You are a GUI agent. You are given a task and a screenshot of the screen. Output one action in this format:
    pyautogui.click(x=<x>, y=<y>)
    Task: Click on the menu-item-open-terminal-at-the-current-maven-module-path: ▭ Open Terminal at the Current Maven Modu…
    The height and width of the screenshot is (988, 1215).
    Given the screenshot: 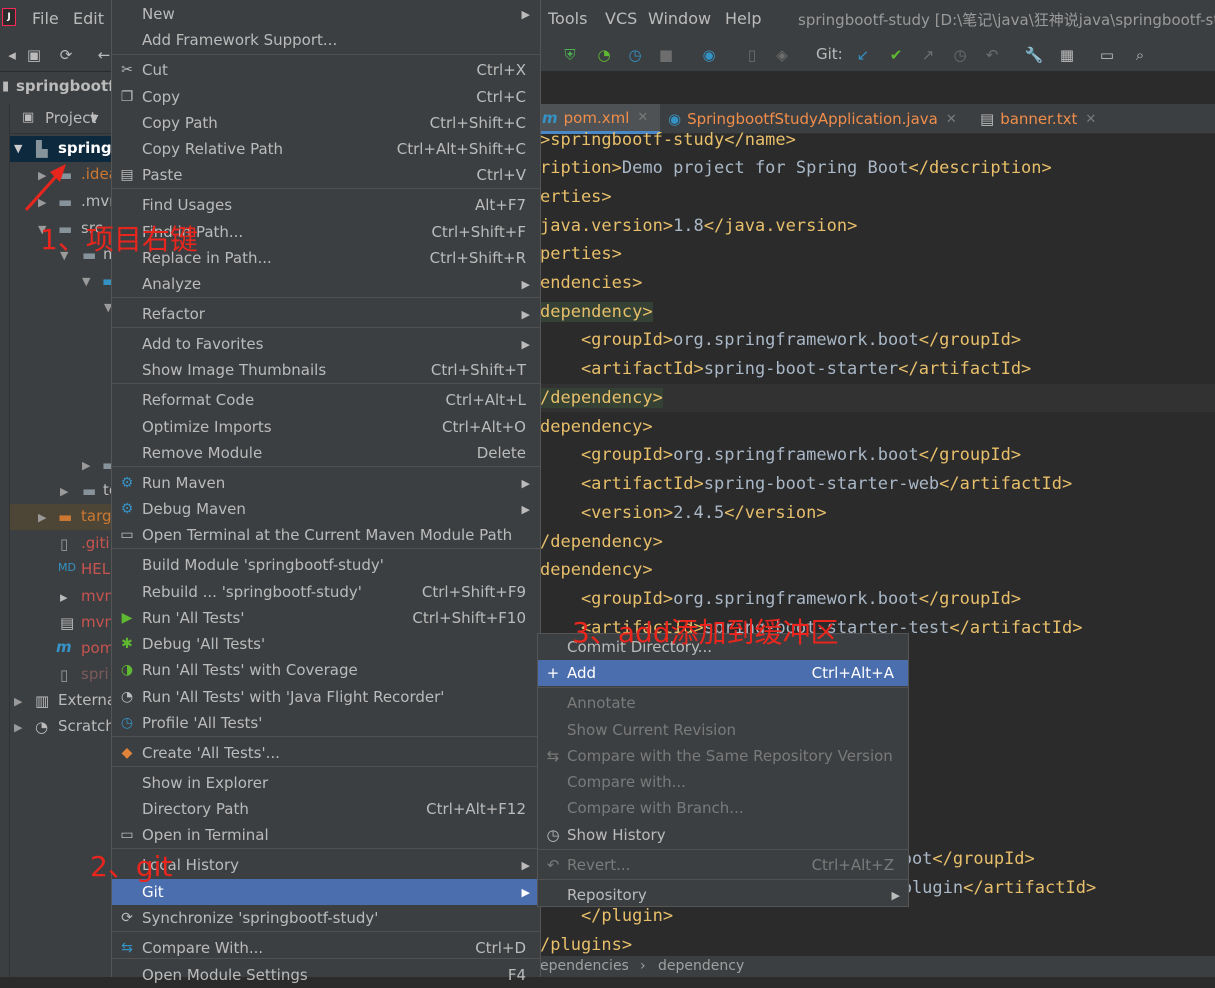 What is the action you would take?
    pyautogui.click(x=326, y=535)
    